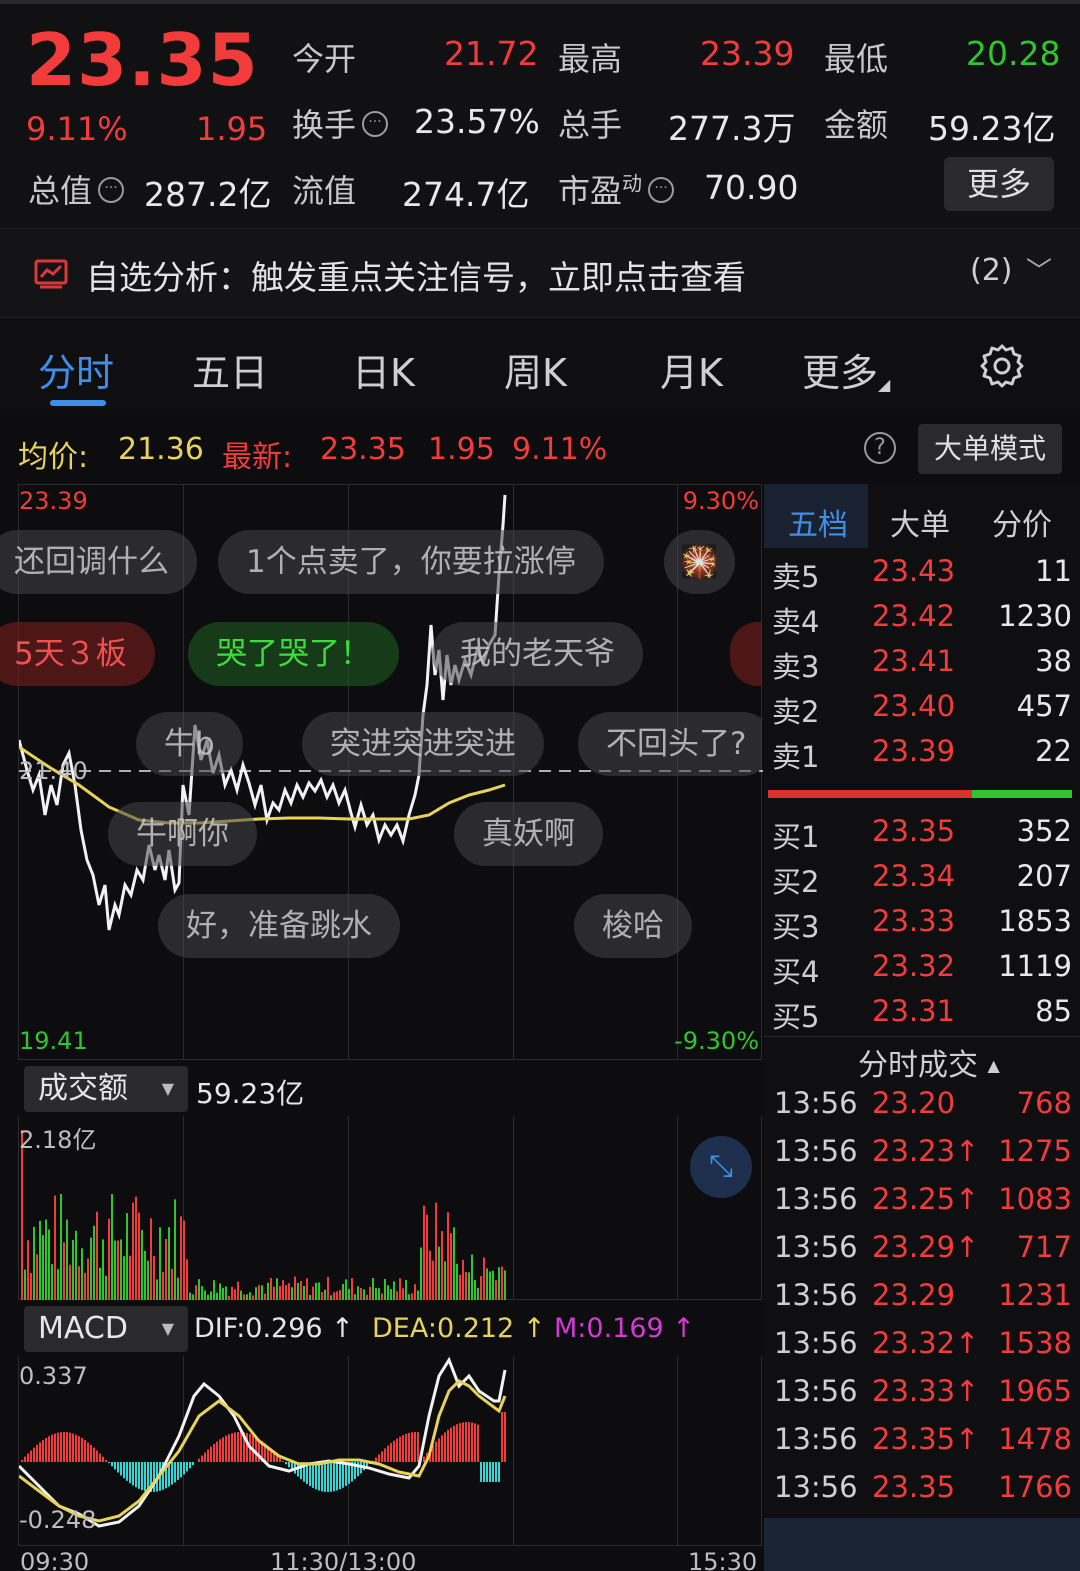 Image resolution: width=1080 pixels, height=1571 pixels. Describe the element at coordinates (98, 562) in the screenshot. I see `danmaku-bubble: 还回调什么` at that location.